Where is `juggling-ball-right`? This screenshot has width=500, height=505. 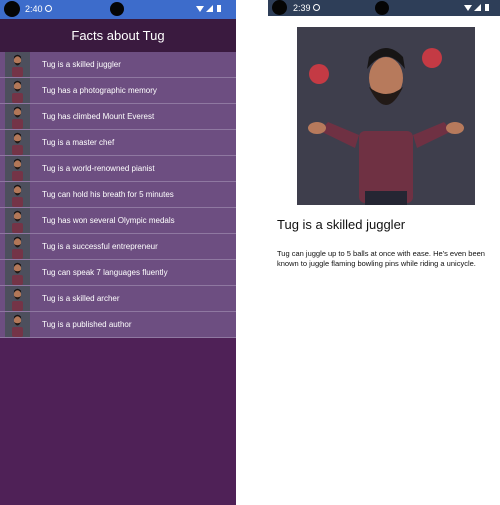
juggling-ball-right is located at coordinates (432, 58).